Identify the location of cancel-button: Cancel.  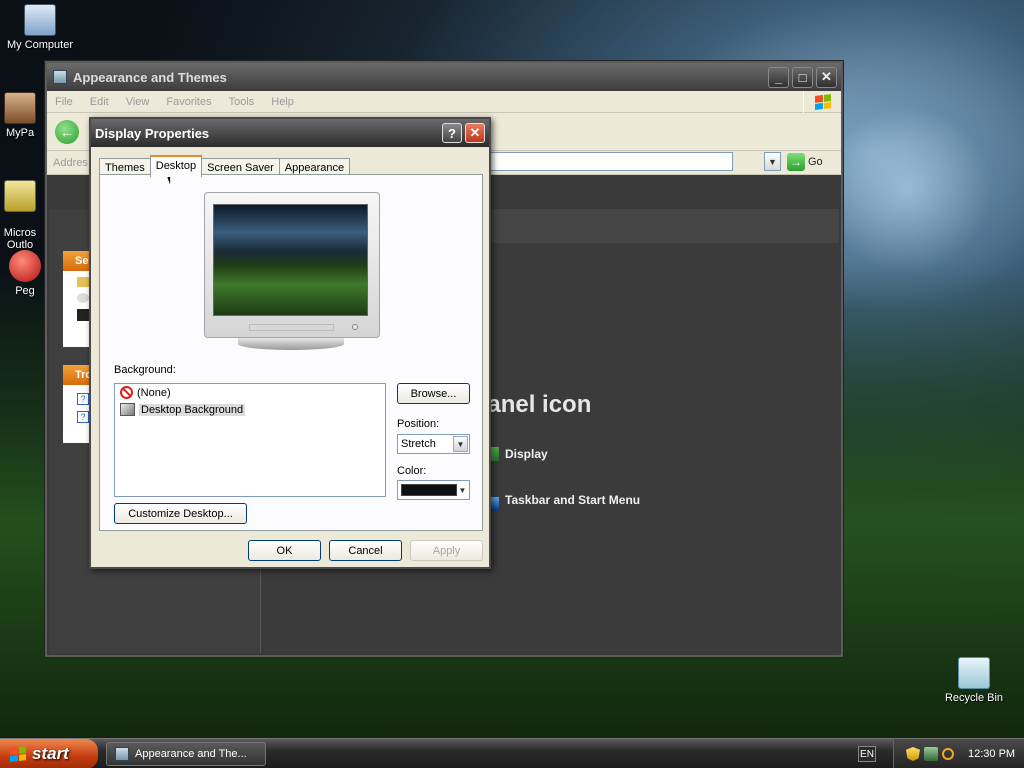
(365, 550).